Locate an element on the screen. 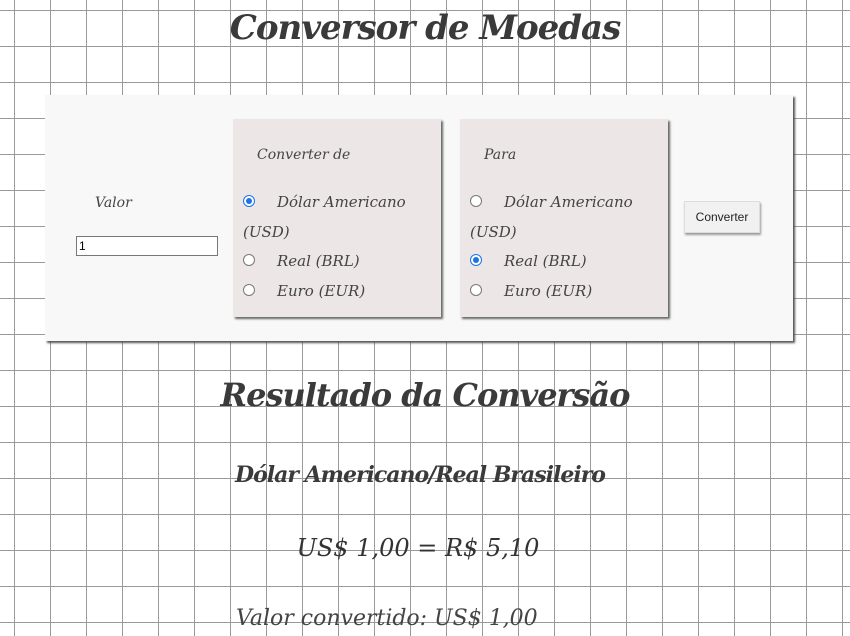 This screenshot has height=636, width=850. to-radio-brl is located at coordinates (476, 260).